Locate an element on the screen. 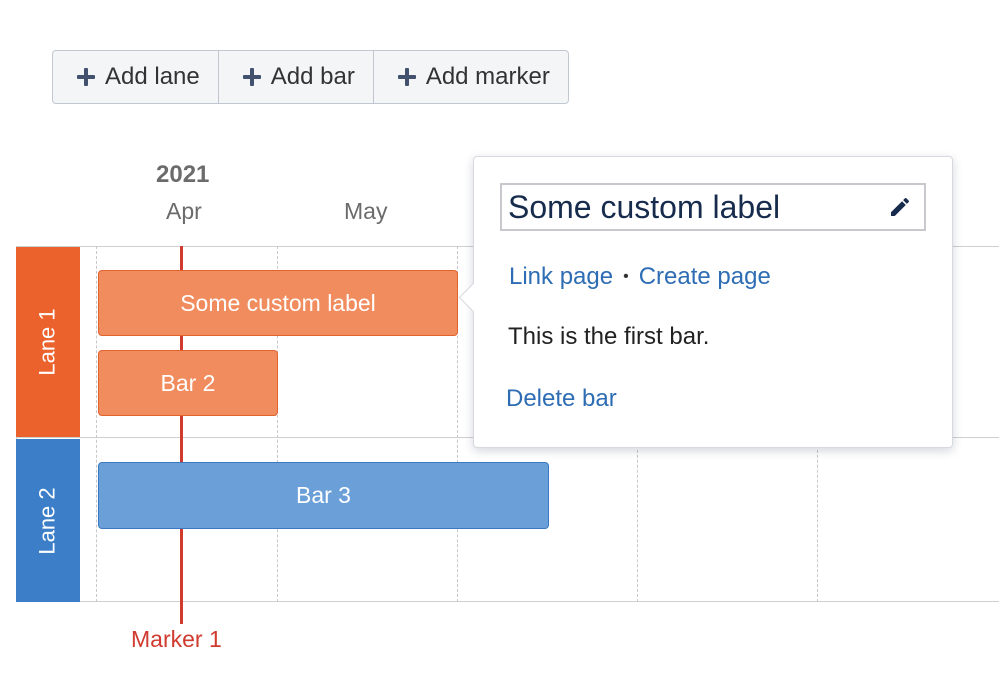  add-marker-button: Add marker is located at coordinates (471, 77).